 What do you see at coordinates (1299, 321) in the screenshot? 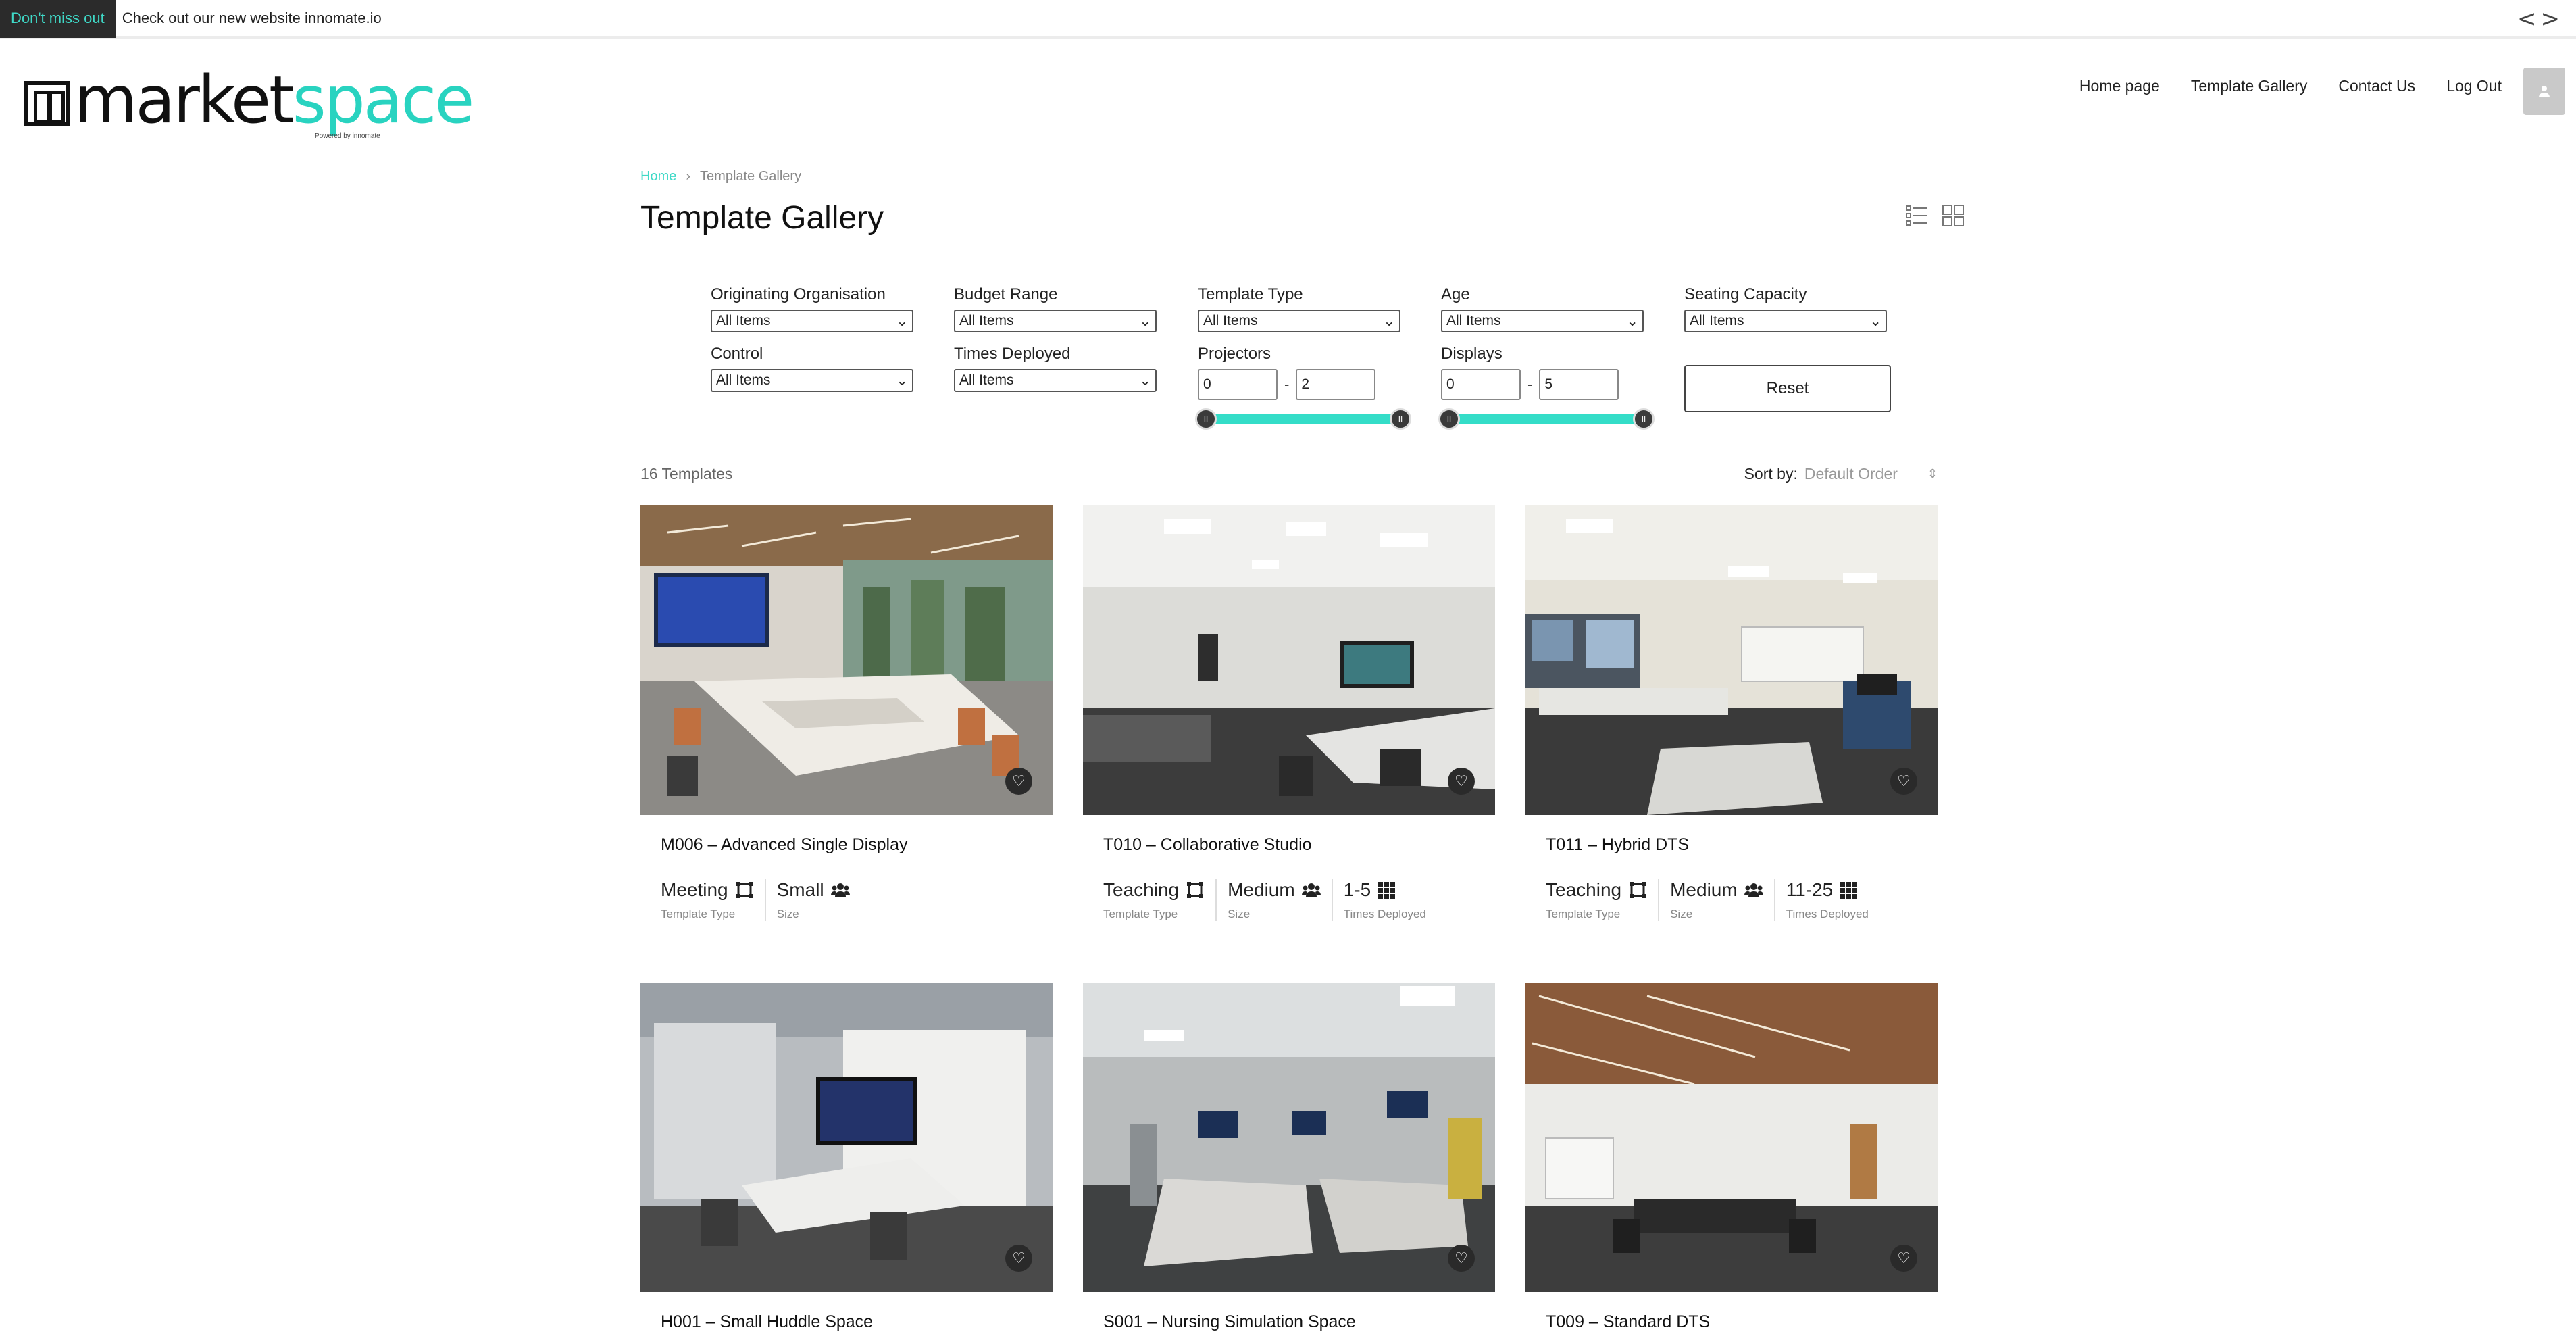
I see `template-type-select: All Items ⌄` at bounding box center [1299, 321].